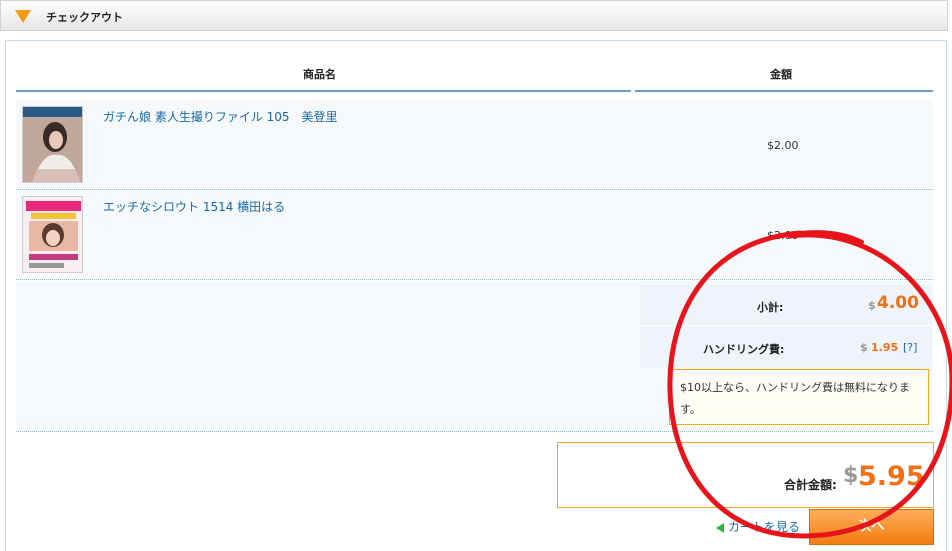 This screenshot has height=551, width=952. What do you see at coordinates (871, 527) in the screenshot?
I see `next-button: 次へ` at bounding box center [871, 527].